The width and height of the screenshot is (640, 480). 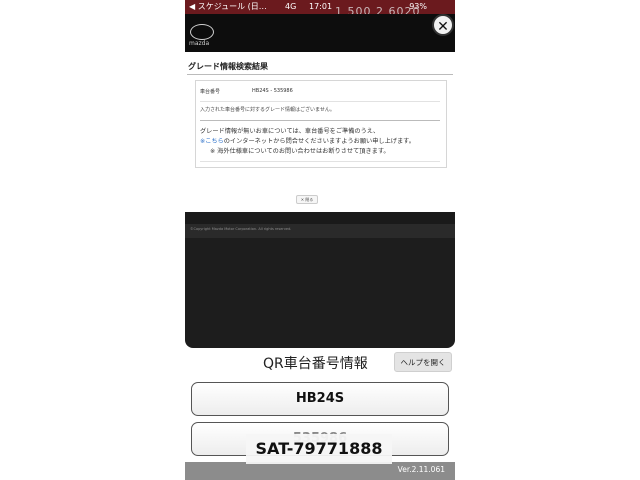 I want to click on network-indicator: 4G, so click(x=291, y=6).